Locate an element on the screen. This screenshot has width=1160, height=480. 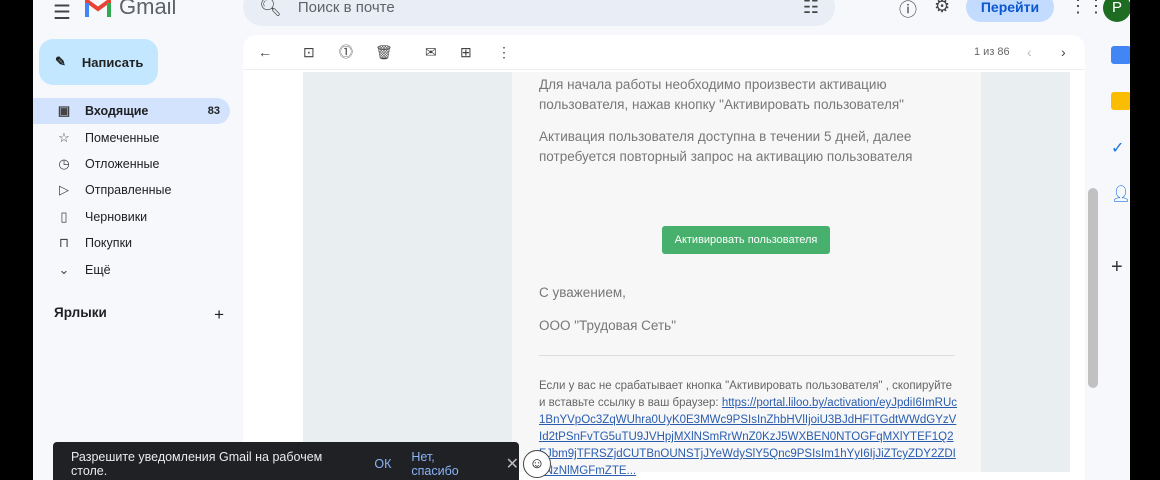
search-input: Поиск в почте is located at coordinates (550, 8).